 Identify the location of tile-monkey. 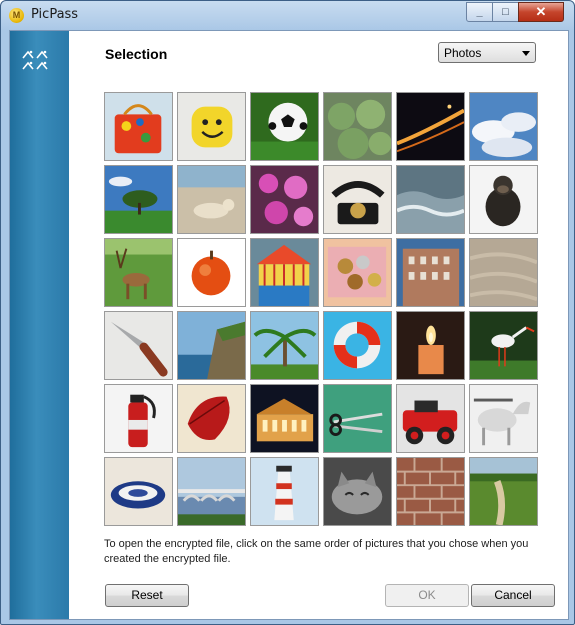
(503, 199).